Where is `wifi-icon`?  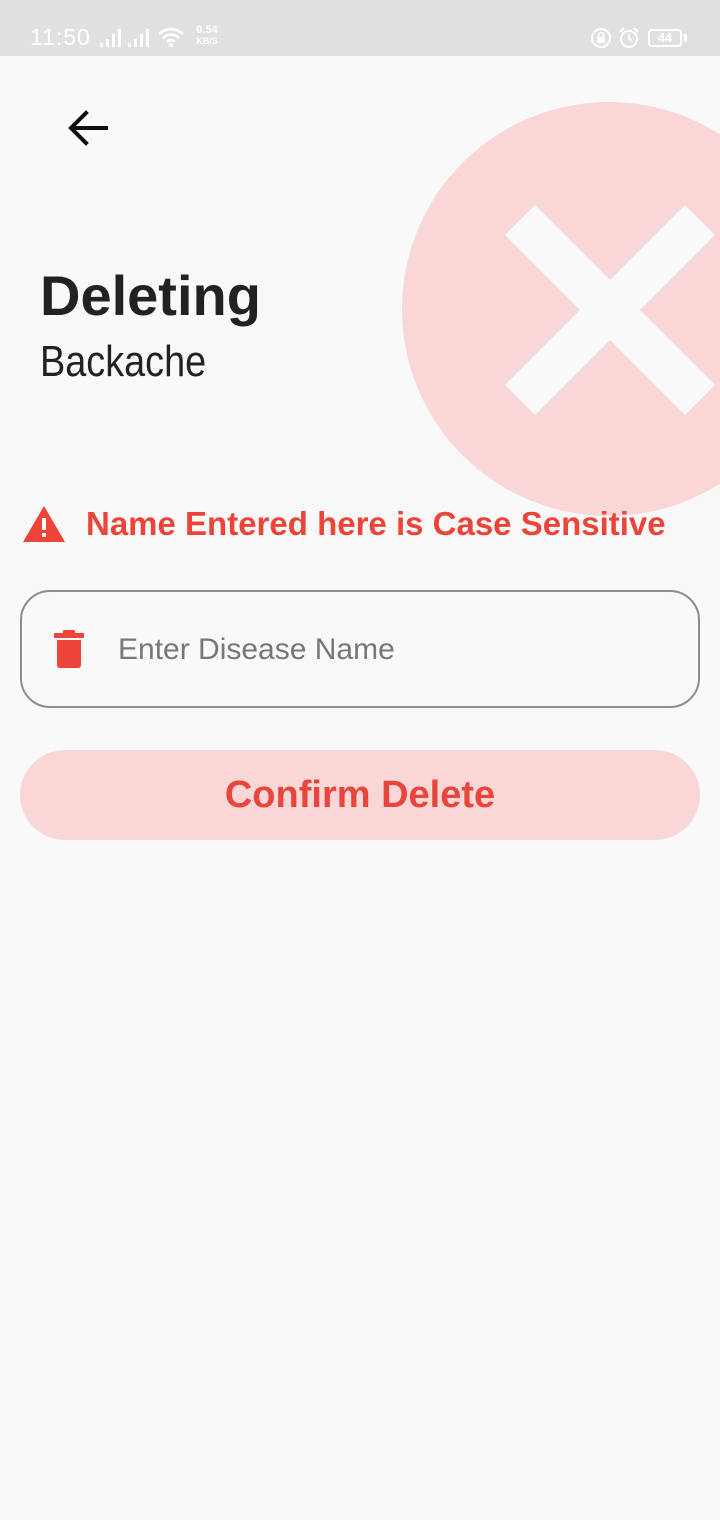
wifi-icon is located at coordinates (171, 37).